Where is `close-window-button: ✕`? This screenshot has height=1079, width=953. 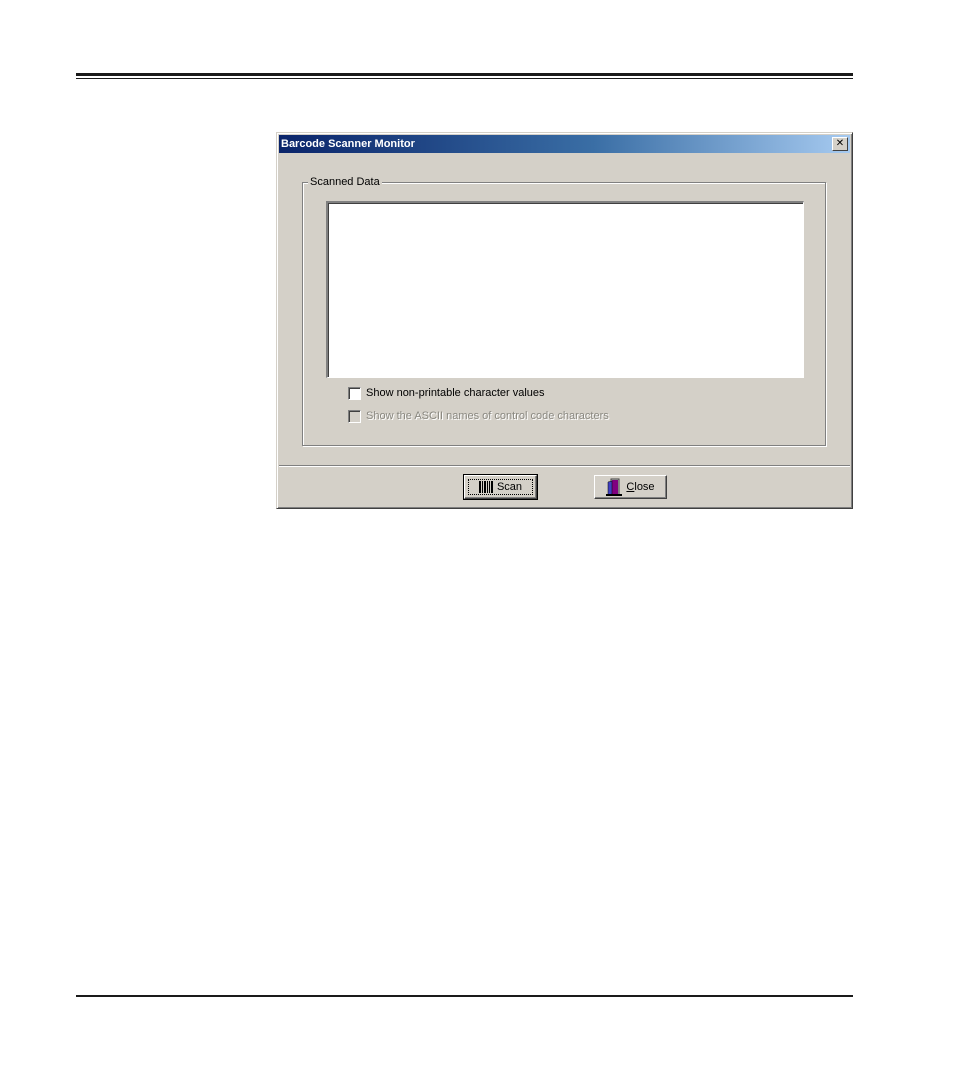 close-window-button: ✕ is located at coordinates (840, 144).